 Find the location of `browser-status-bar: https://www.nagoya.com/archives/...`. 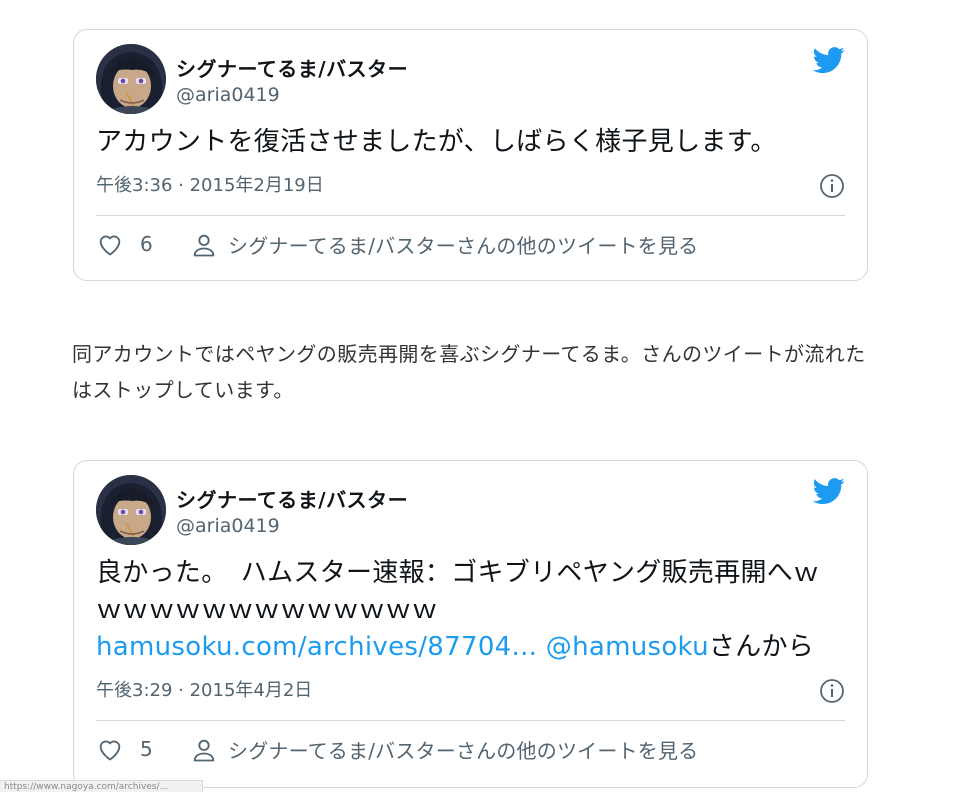

browser-status-bar: https://www.nagoya.com/archives/... is located at coordinates (101, 786).